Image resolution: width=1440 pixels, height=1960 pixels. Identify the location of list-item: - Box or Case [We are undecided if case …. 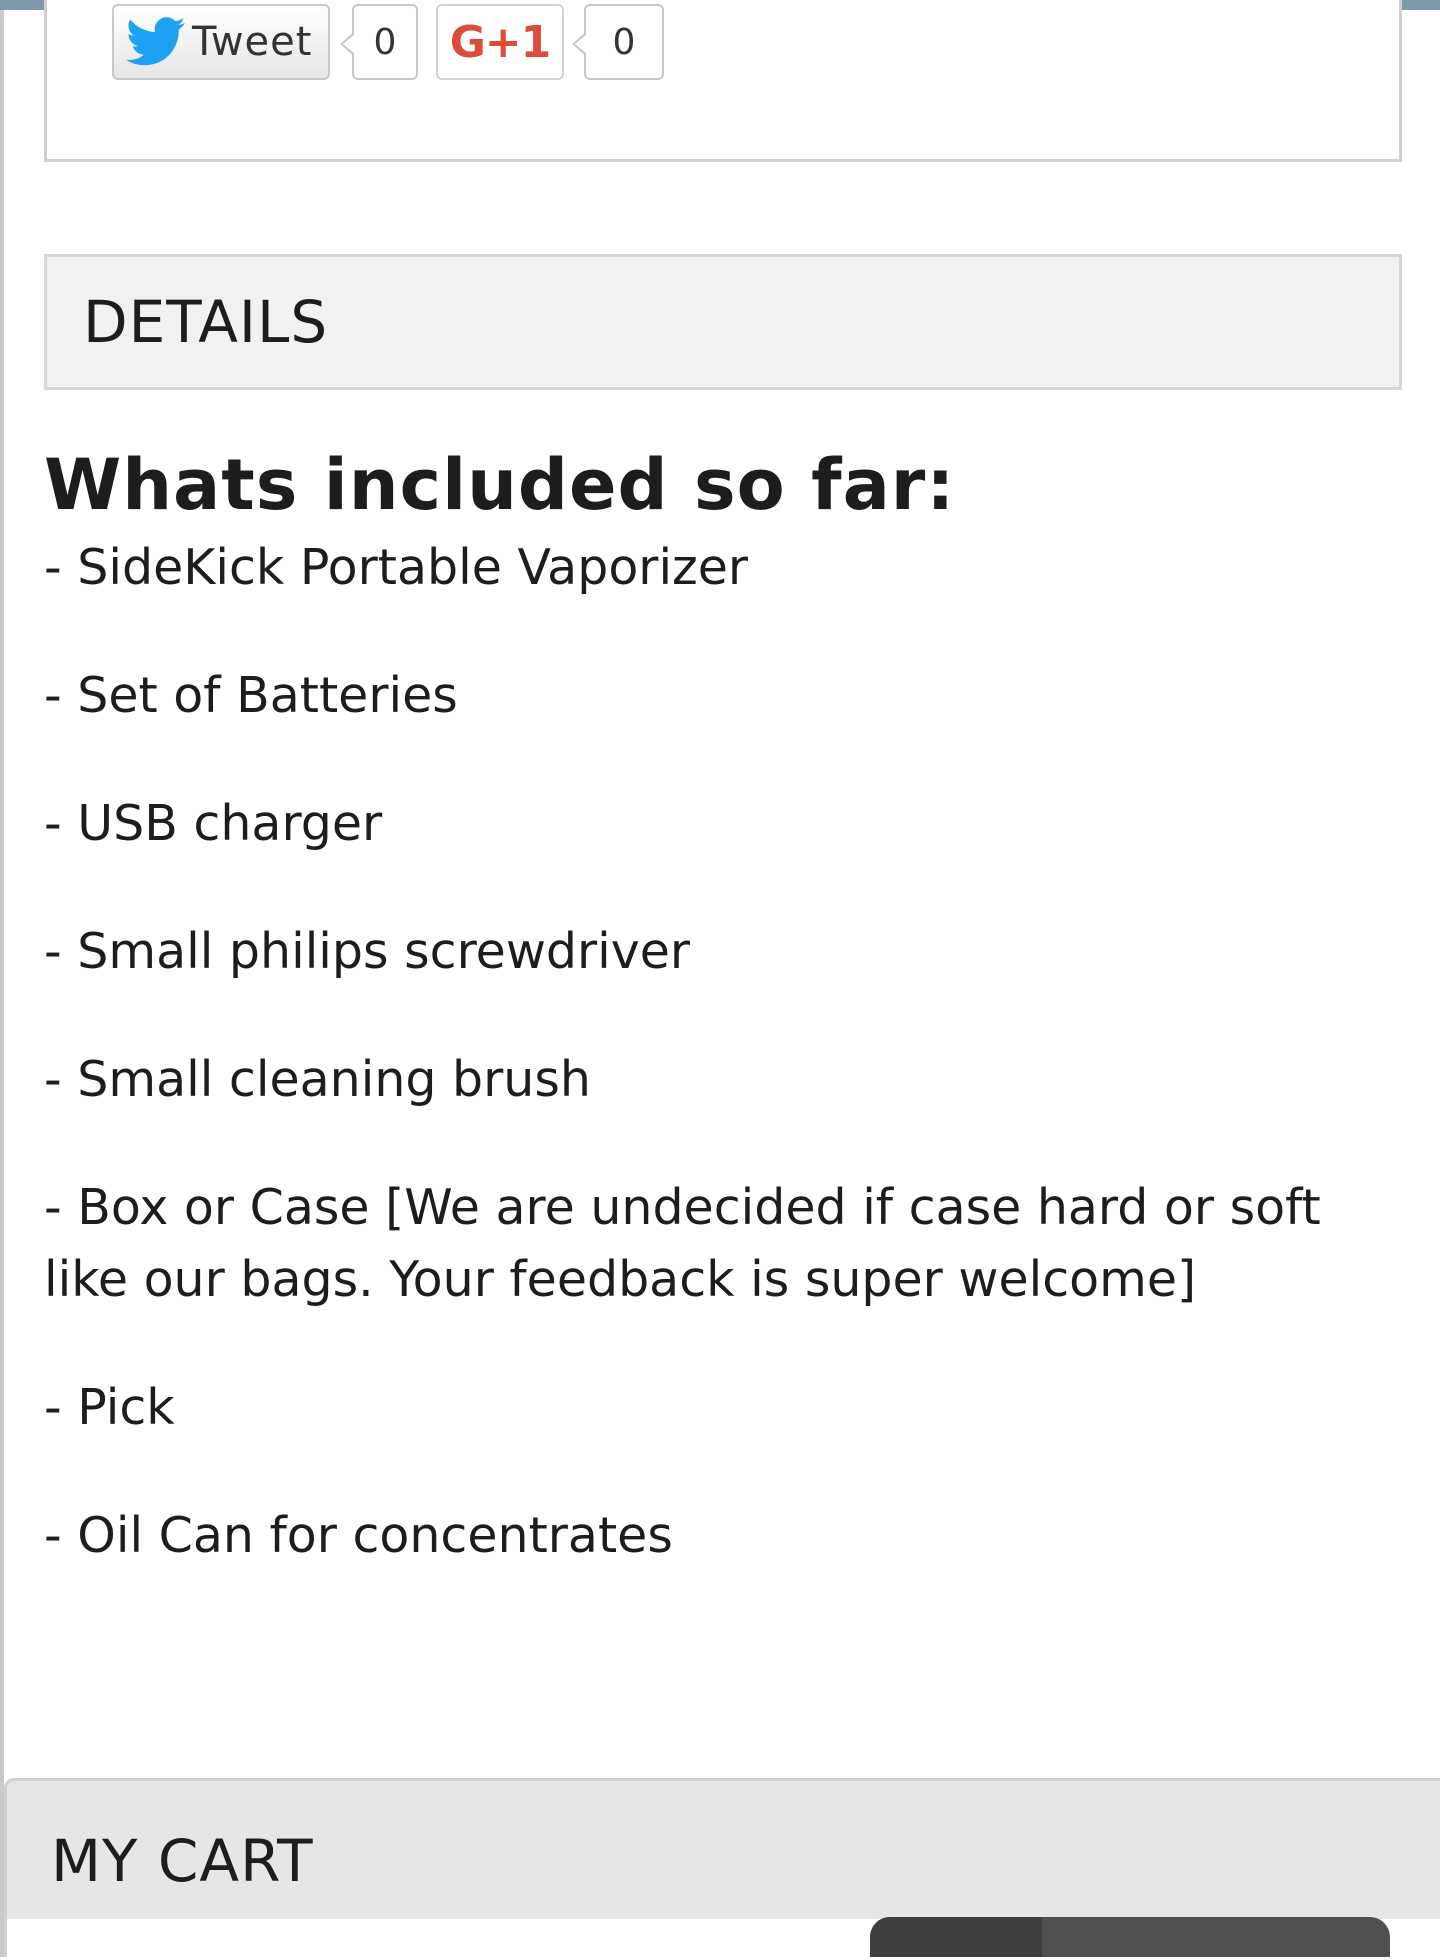
(682, 1243).